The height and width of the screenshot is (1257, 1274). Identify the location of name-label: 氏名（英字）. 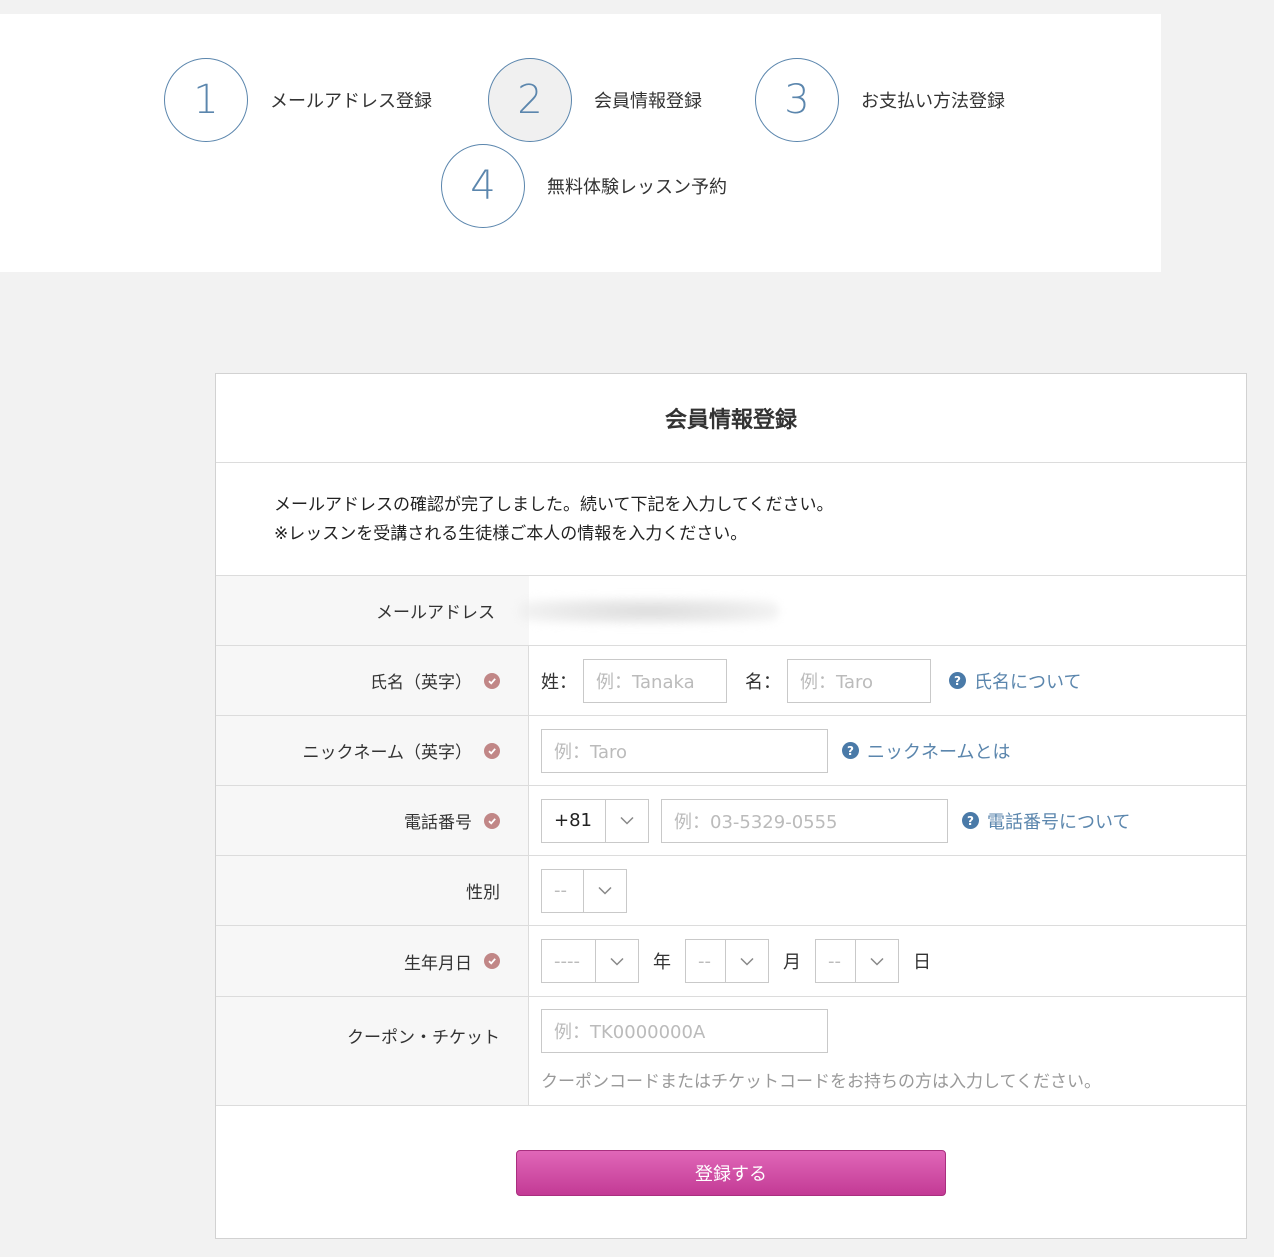
(372, 680).